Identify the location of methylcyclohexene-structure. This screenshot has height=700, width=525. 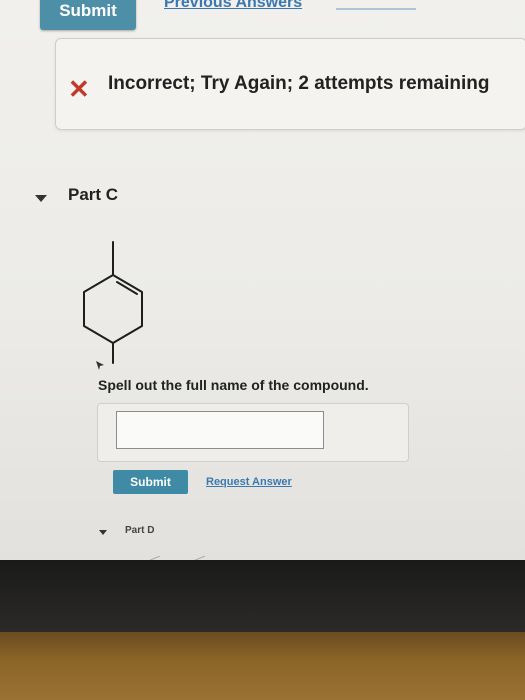
(113, 302).